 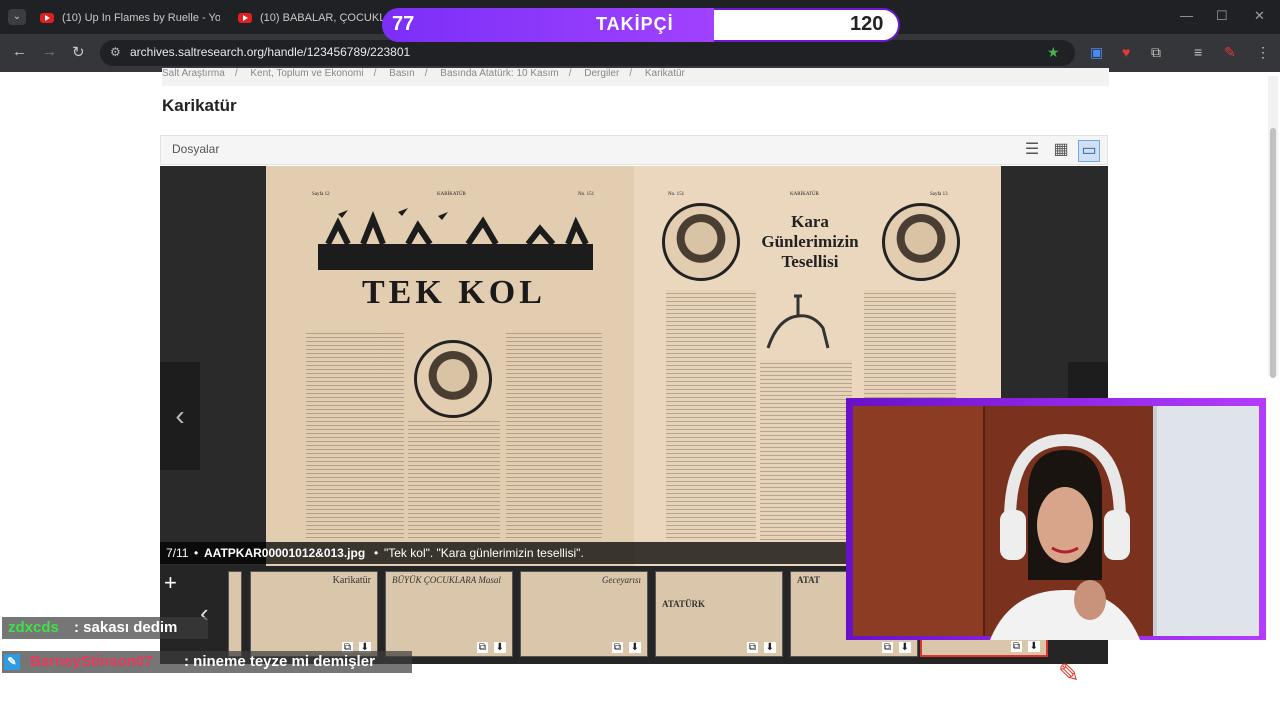 I want to click on profile-icon: ✎, so click(x=1230, y=52).